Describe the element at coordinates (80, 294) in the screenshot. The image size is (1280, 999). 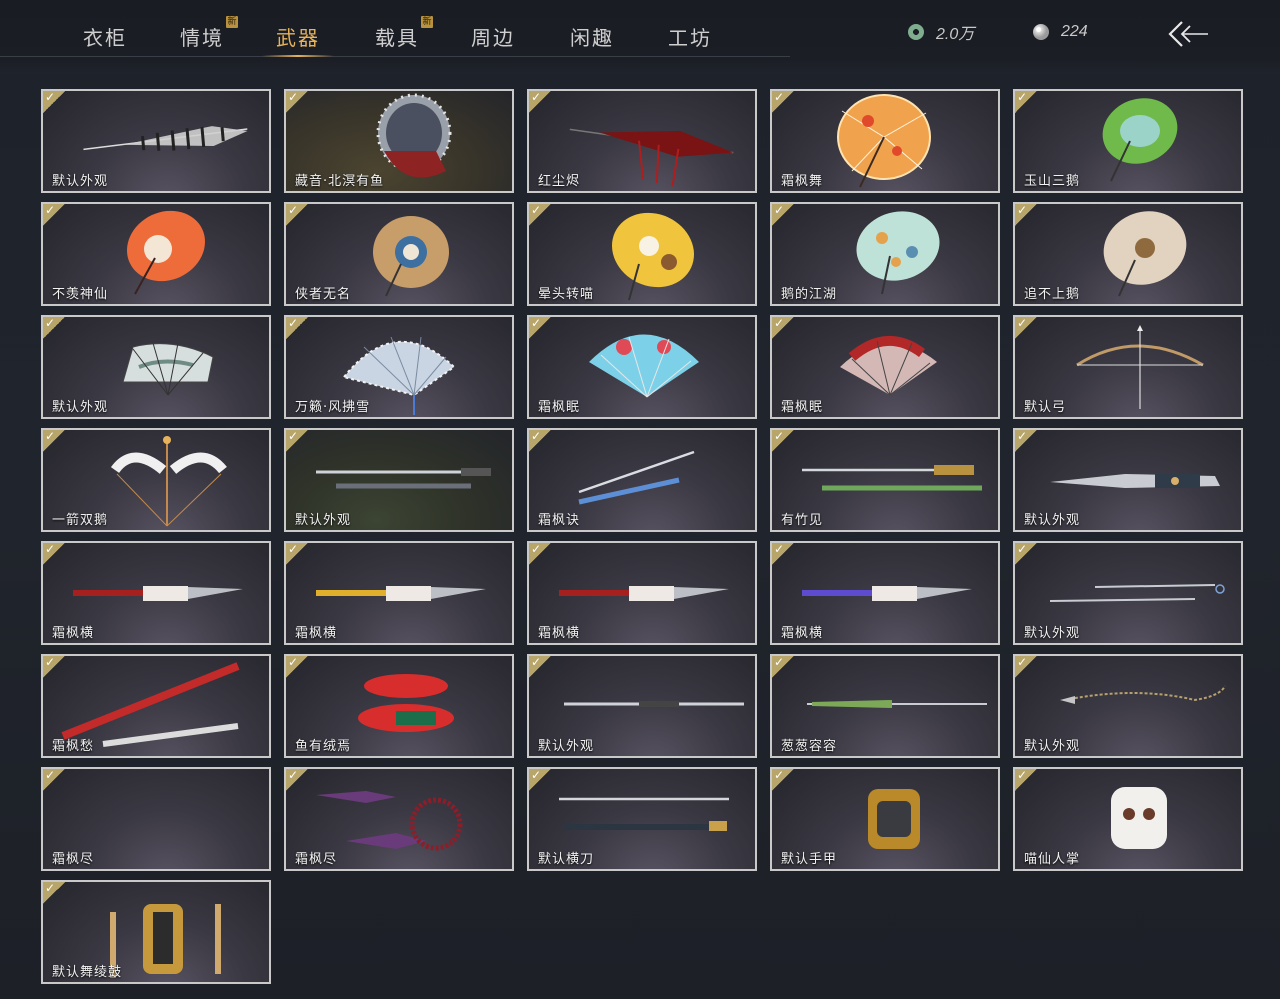
I see `weapon-name: 不羡神仙` at that location.